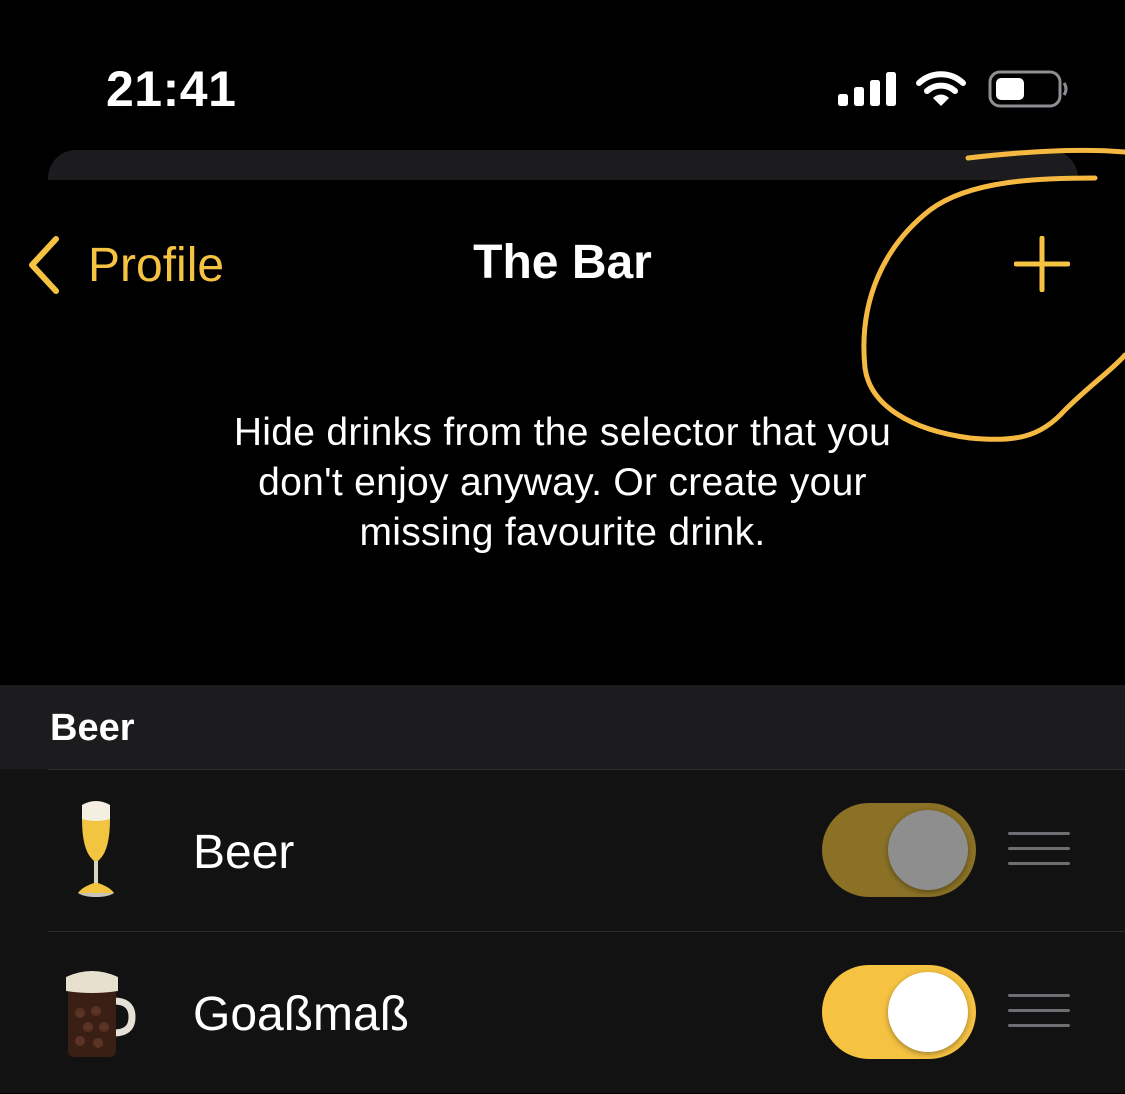  What do you see at coordinates (101, 1014) in the screenshot?
I see `beer-mug-icon` at bounding box center [101, 1014].